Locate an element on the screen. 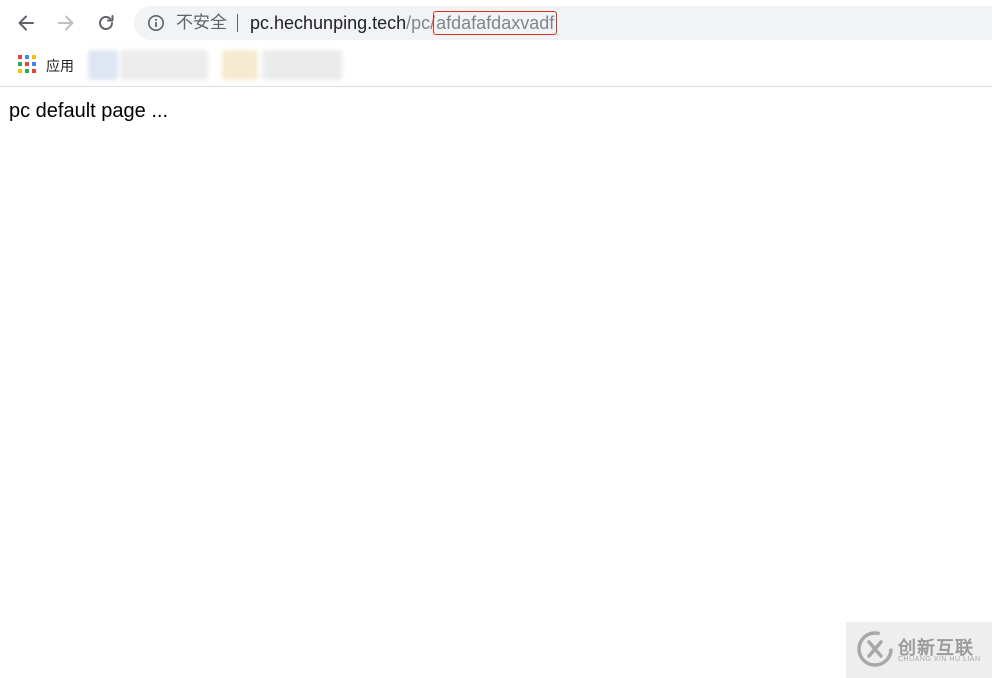  arrow-left-icon is located at coordinates (26, 23).